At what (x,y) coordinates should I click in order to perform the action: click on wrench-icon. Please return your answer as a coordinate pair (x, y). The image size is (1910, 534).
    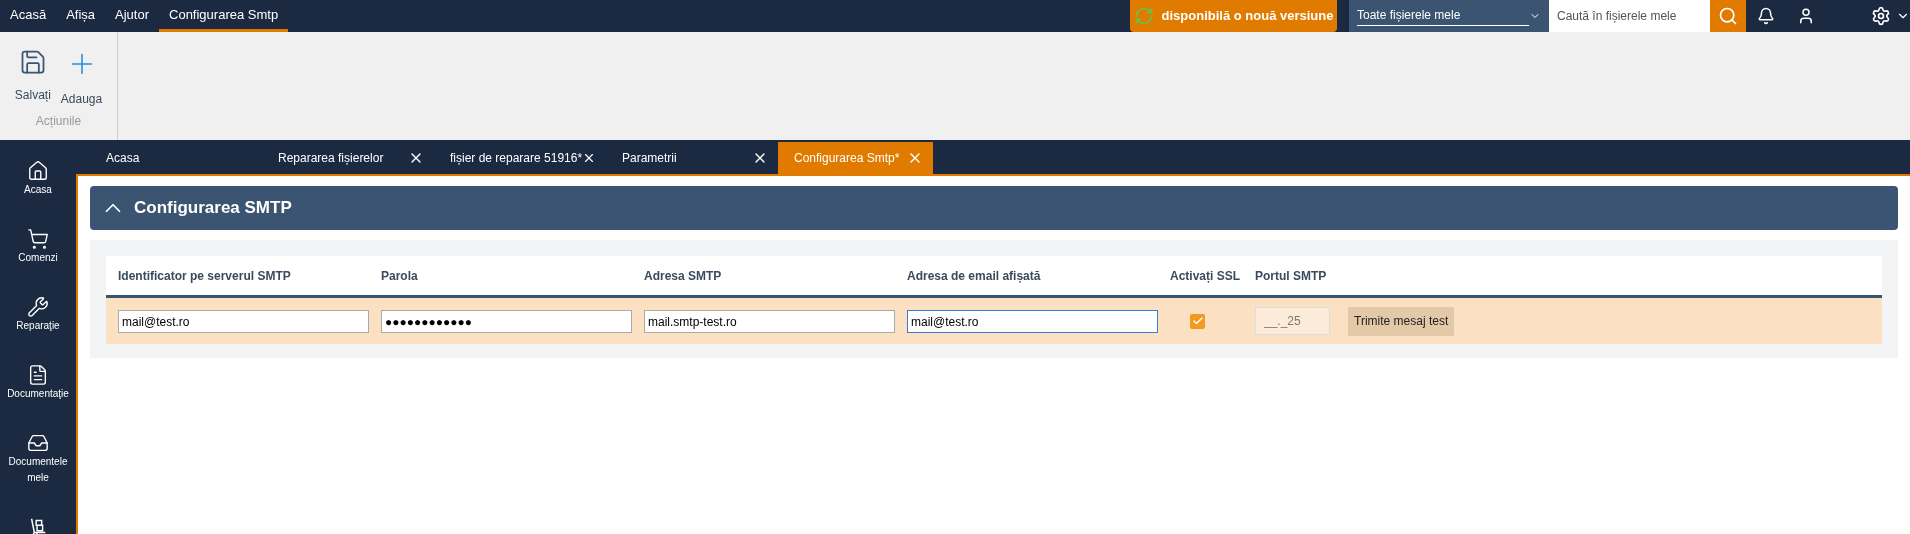
    Looking at the image, I should click on (38, 307).